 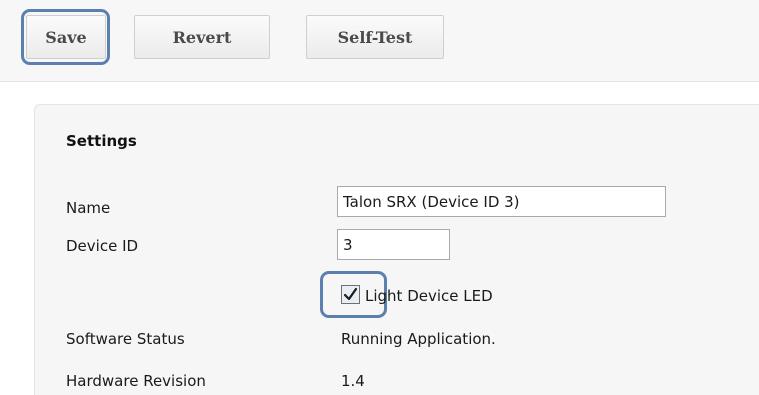 I want to click on light-led-label: Light Device LED, so click(x=429, y=296).